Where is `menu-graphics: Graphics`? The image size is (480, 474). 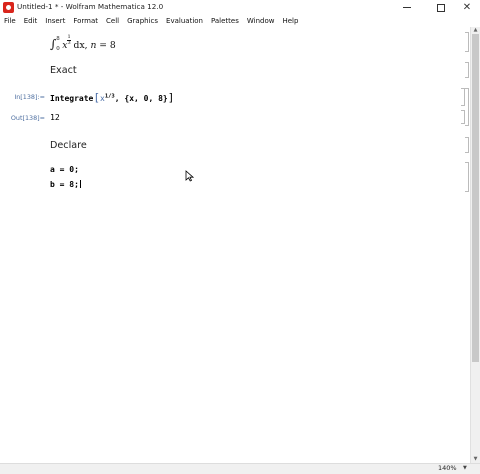 menu-graphics: Graphics is located at coordinates (142, 21).